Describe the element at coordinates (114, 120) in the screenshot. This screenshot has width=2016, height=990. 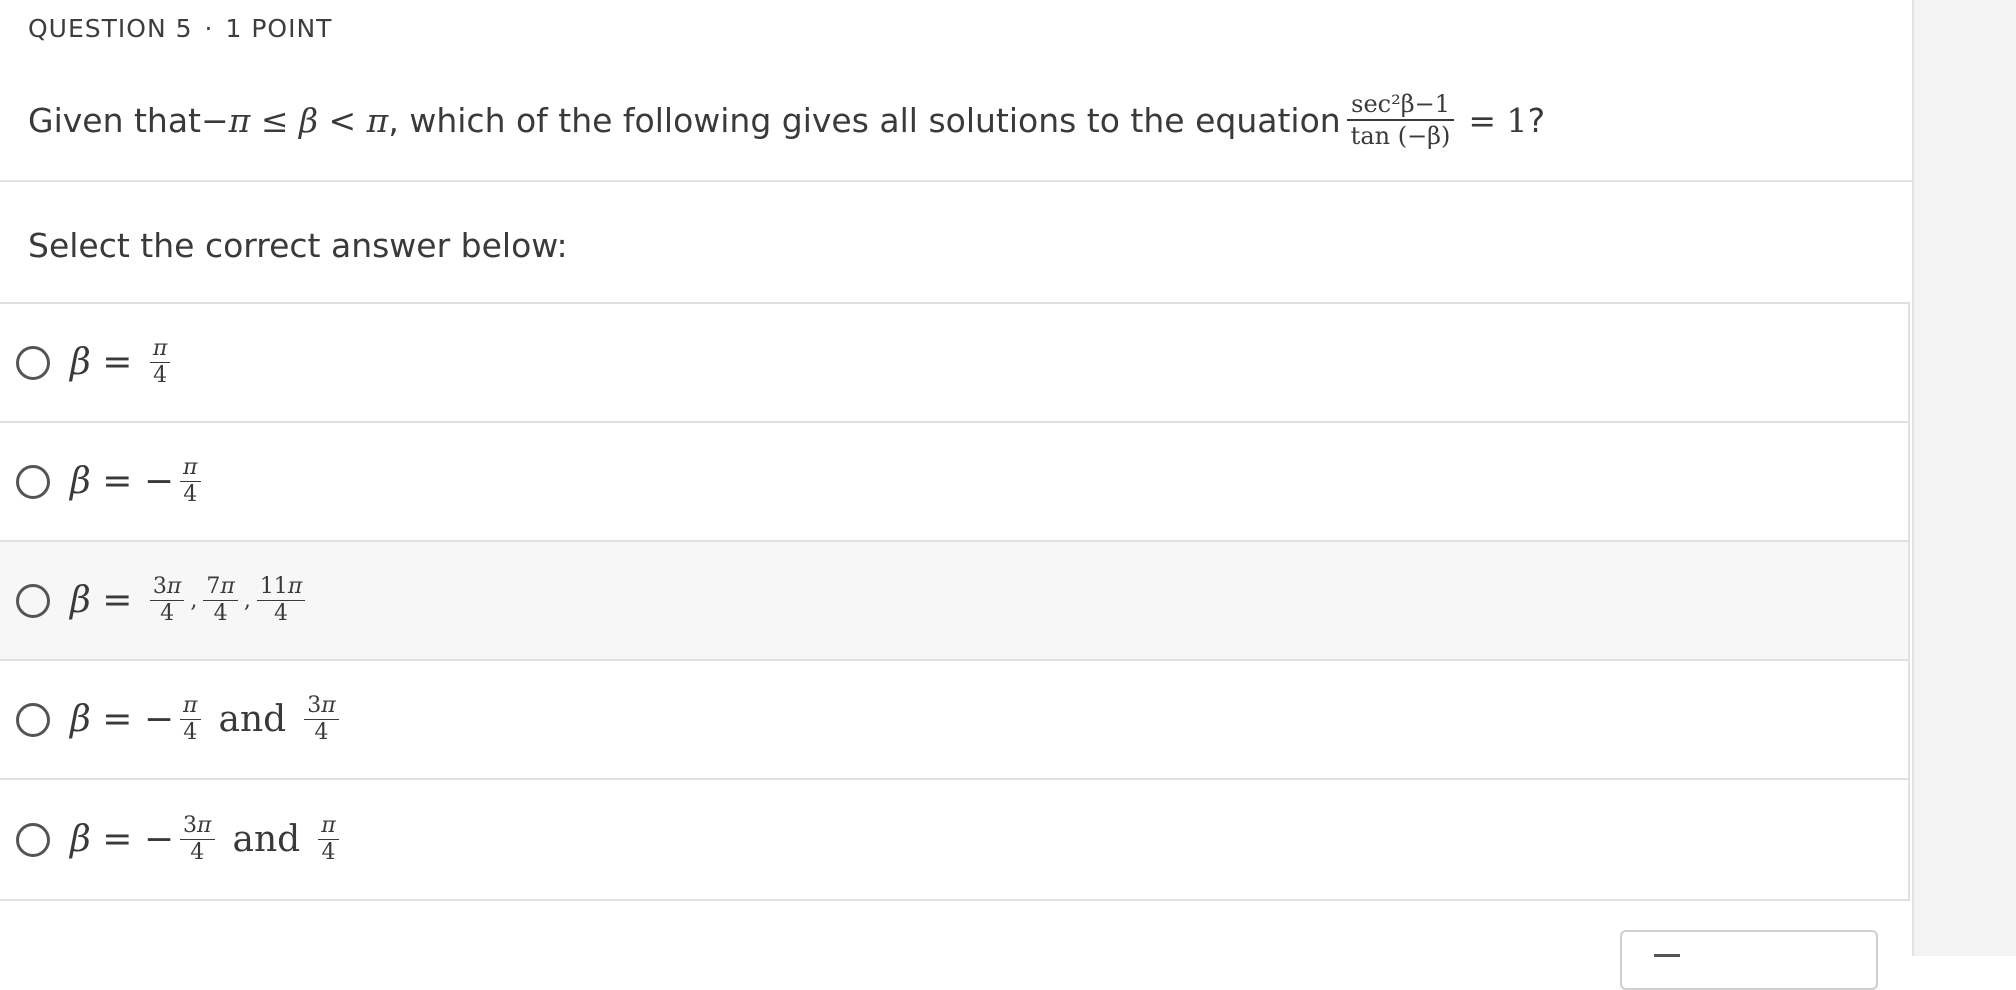
I see `question-text-before: Given that` at that location.